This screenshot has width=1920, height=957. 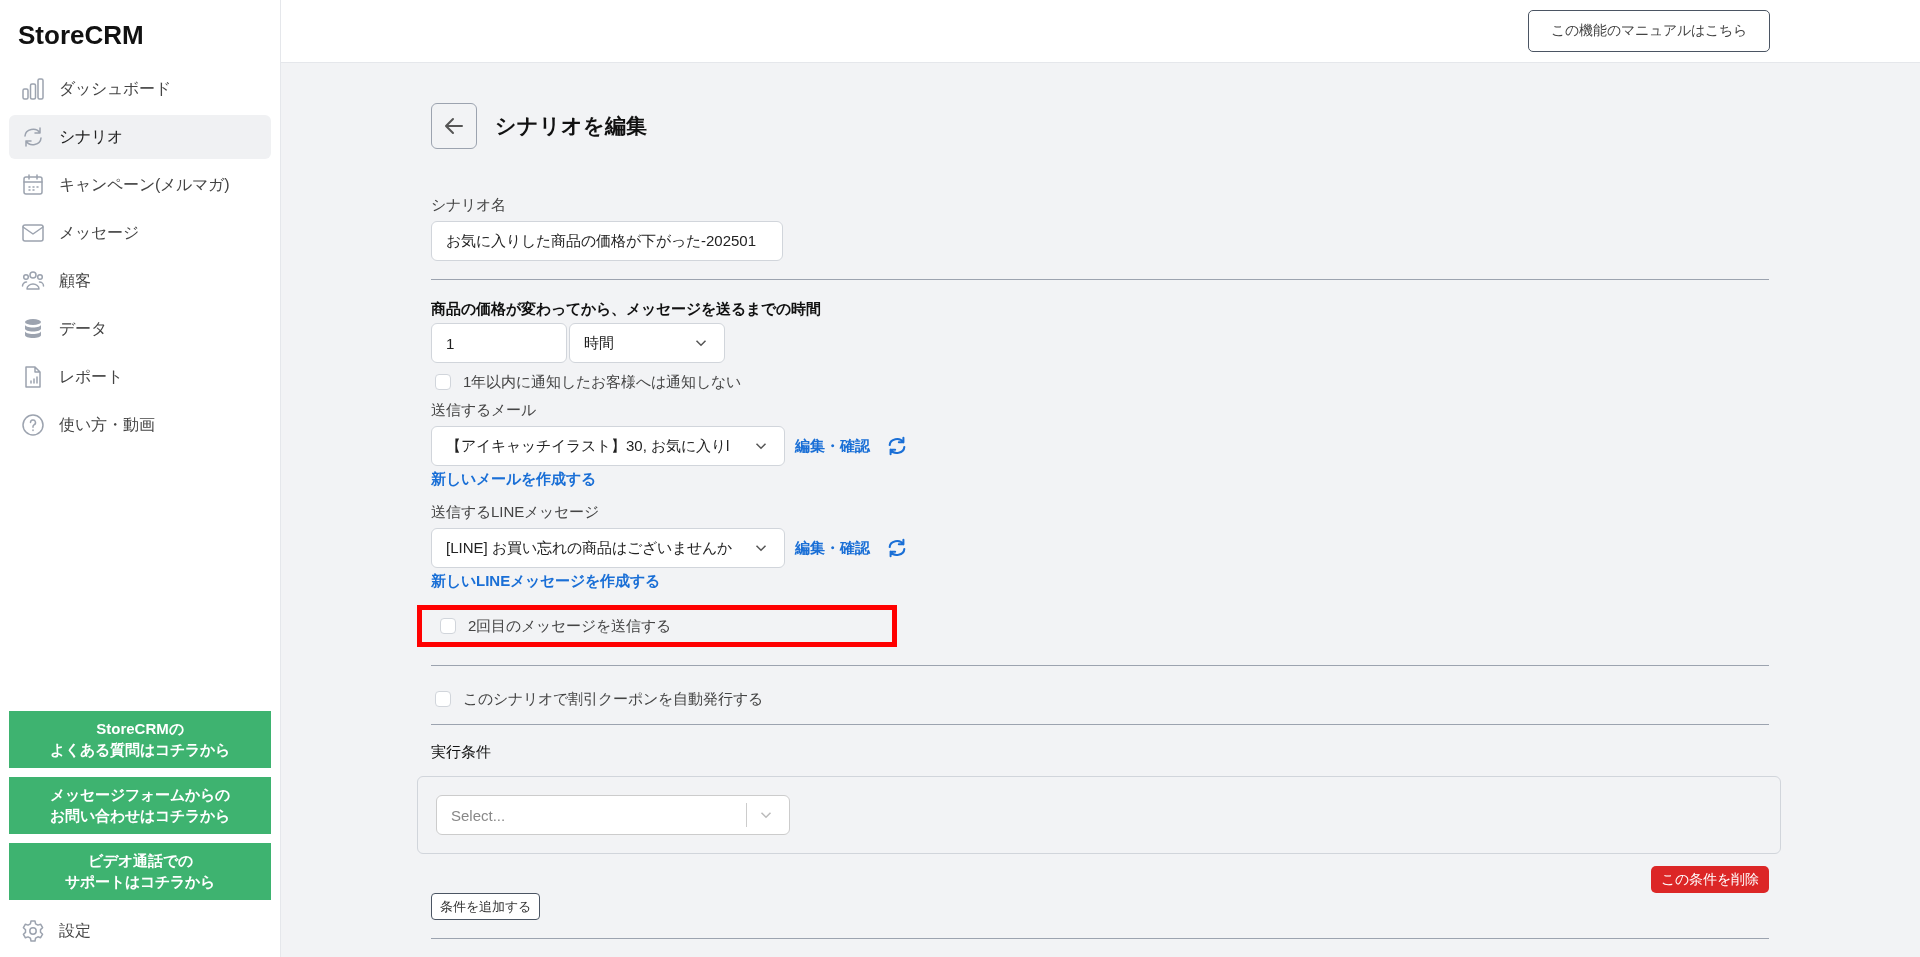 What do you see at coordinates (33, 185) in the screenshot?
I see `calendar-icon` at bounding box center [33, 185].